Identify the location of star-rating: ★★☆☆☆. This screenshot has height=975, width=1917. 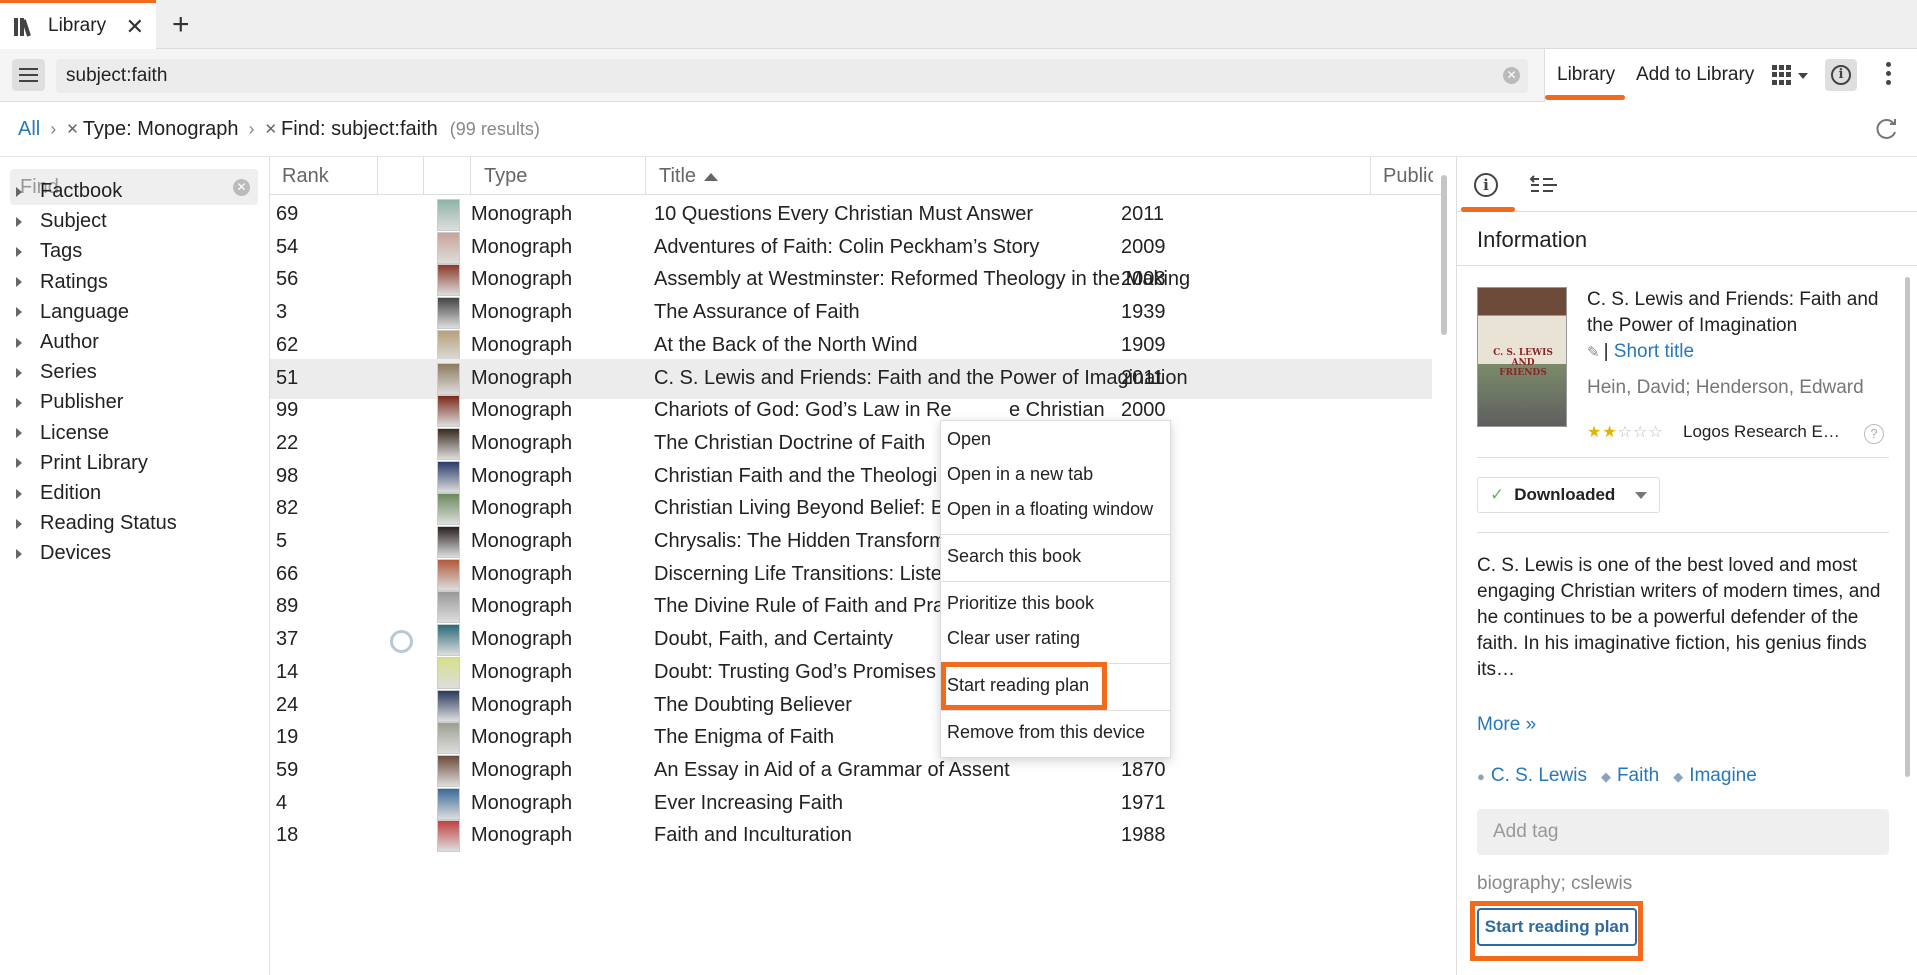
(1625, 432).